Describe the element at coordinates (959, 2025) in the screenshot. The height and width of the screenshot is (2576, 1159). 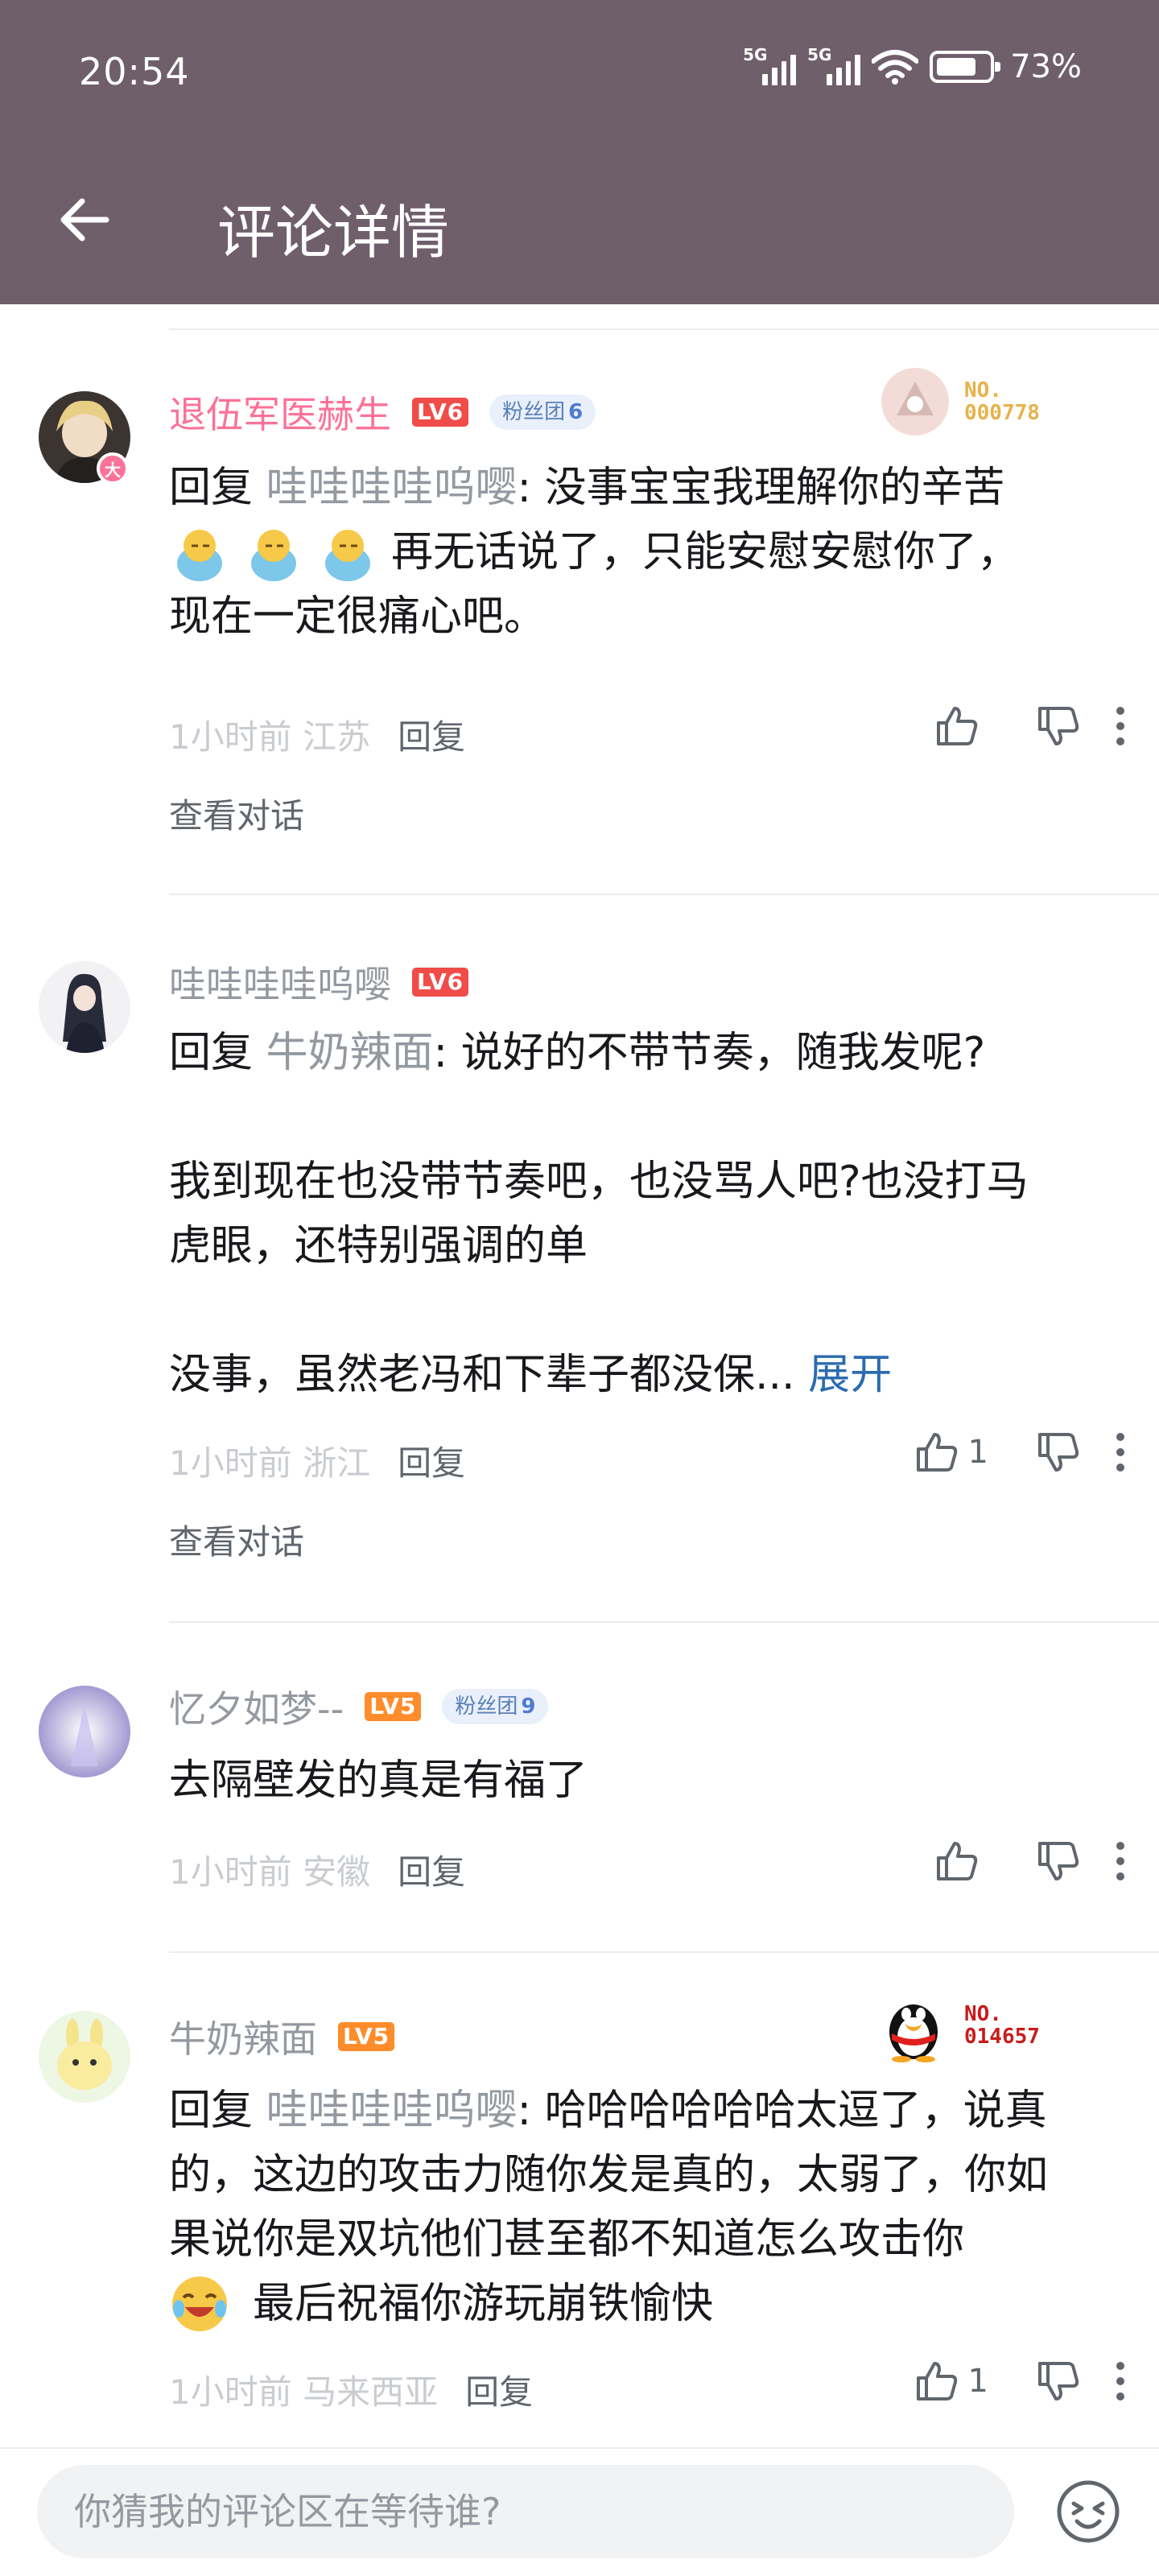
I see `decoration-card: NO. 014657` at that location.